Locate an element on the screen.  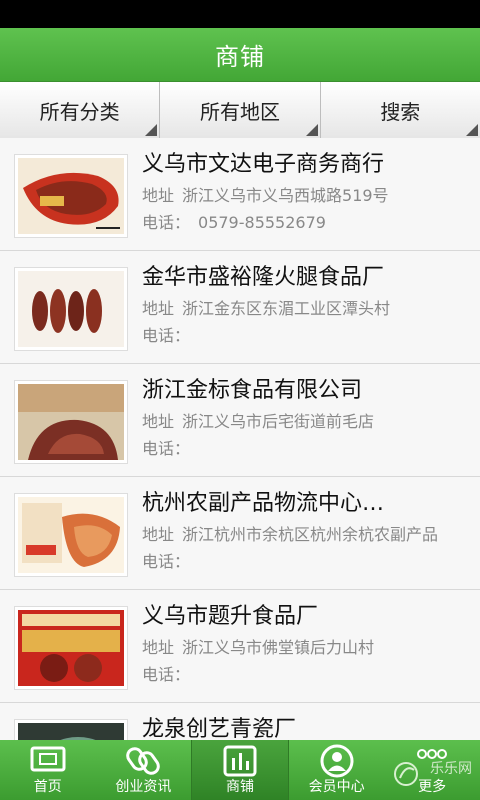
tab-home: 首页 is located at coordinates (48, 770).